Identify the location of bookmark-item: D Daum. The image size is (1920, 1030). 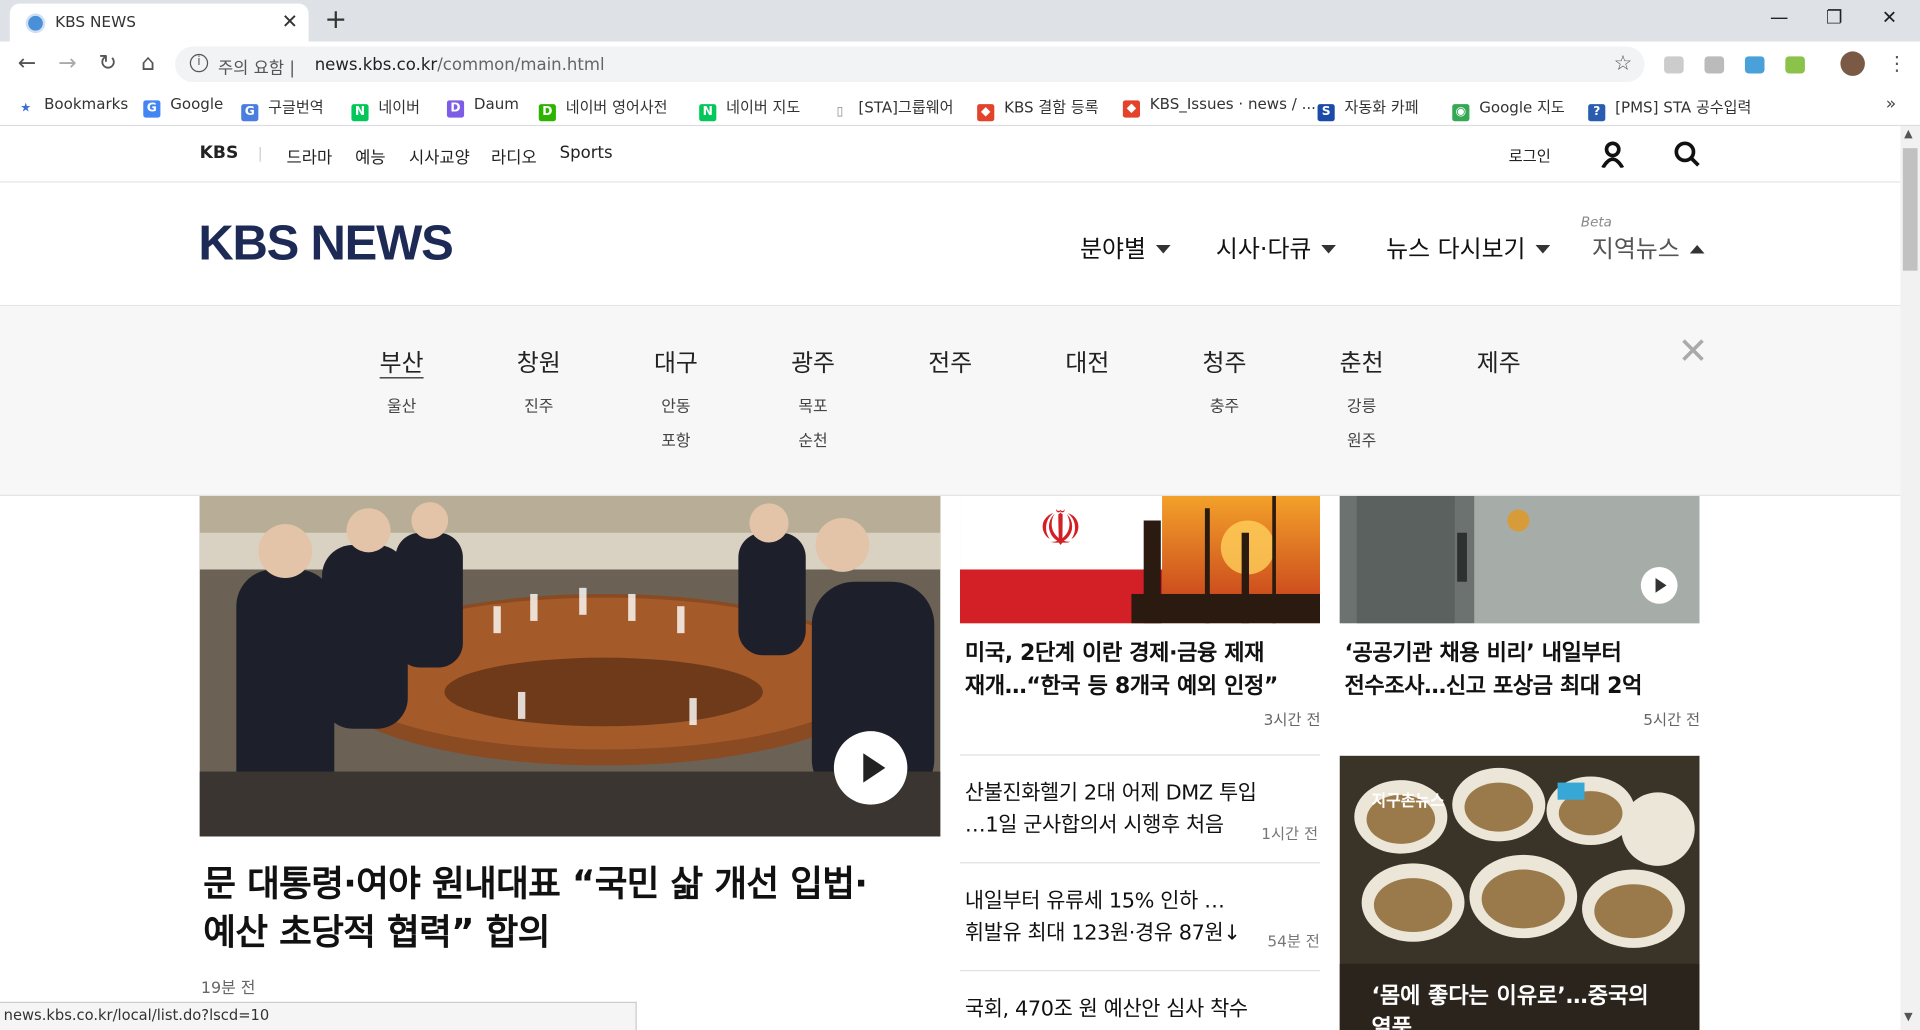
(482, 107).